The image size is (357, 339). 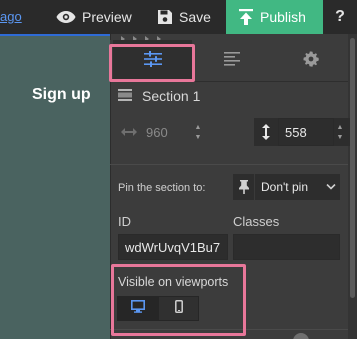 I want to click on scrollbar-thumb, so click(x=352, y=168).